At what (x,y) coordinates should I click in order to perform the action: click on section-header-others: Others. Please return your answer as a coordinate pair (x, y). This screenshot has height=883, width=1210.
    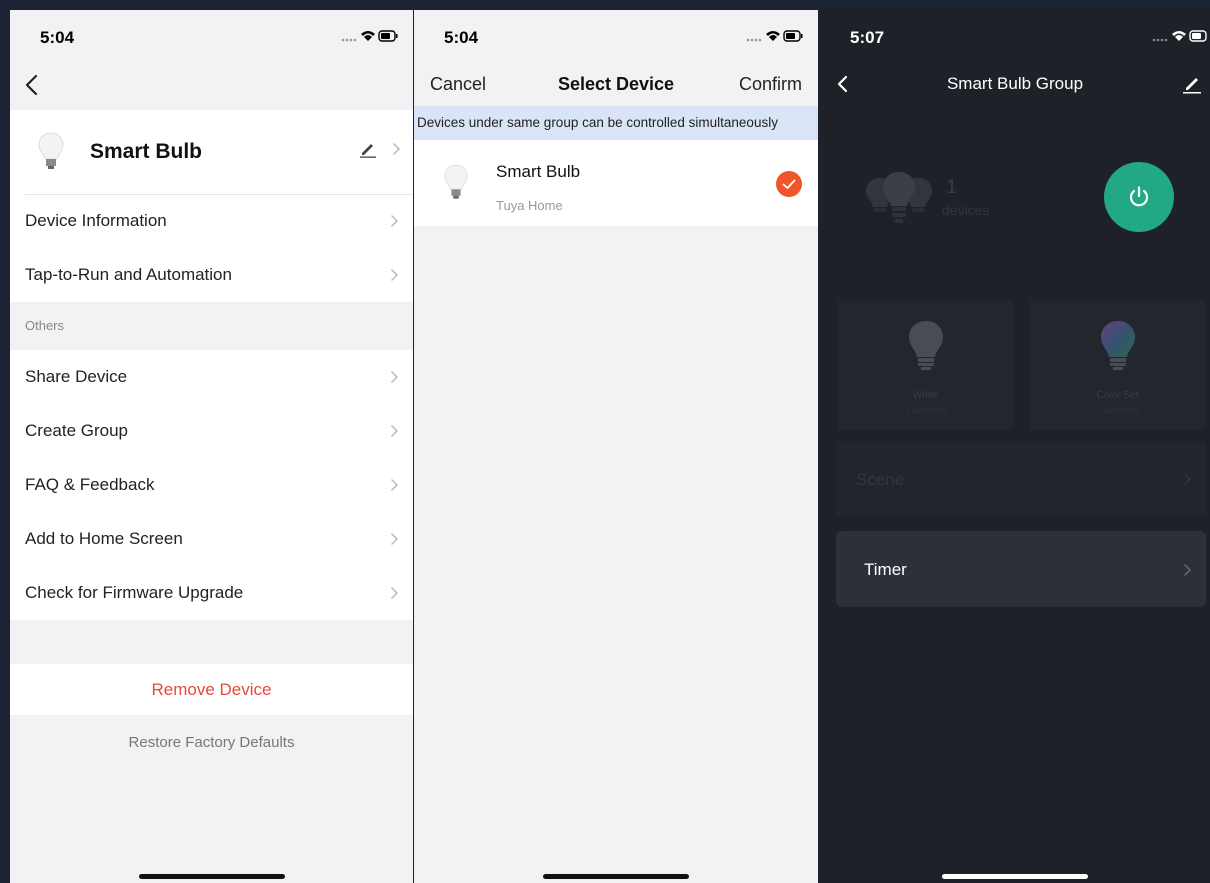
    Looking at the image, I should click on (45, 325).